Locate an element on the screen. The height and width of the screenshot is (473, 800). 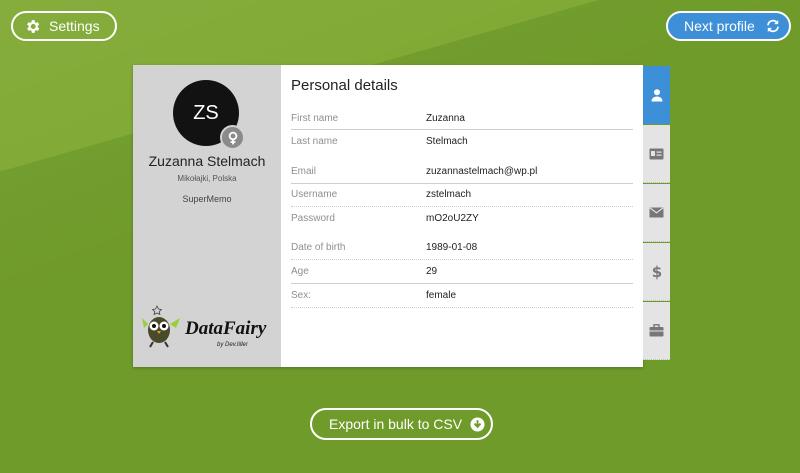
tab-work is located at coordinates (656, 331).